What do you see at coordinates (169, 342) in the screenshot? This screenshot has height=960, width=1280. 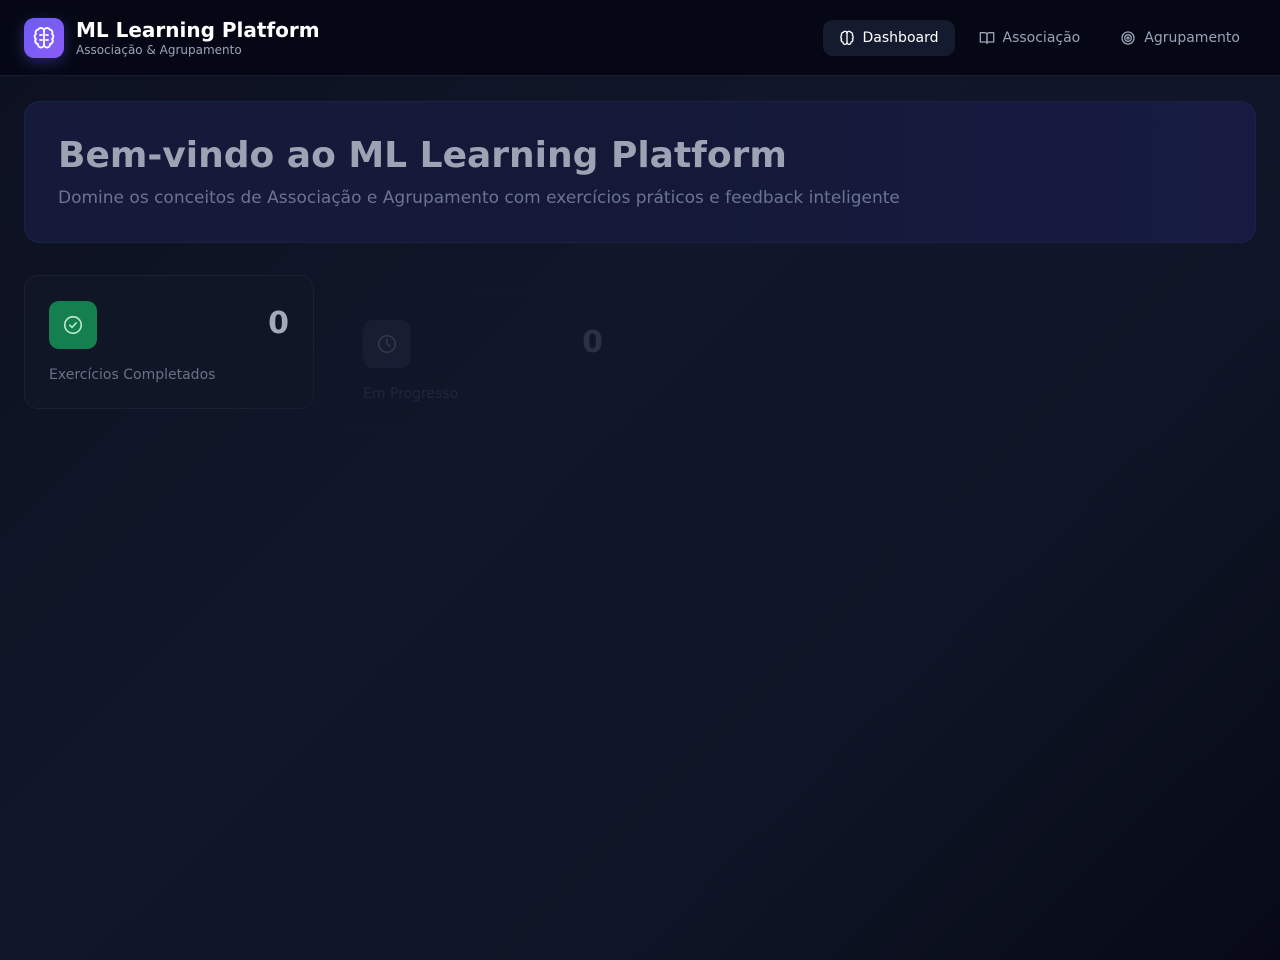 I see `stat-card-completed: 0 Exercícios Completados` at bounding box center [169, 342].